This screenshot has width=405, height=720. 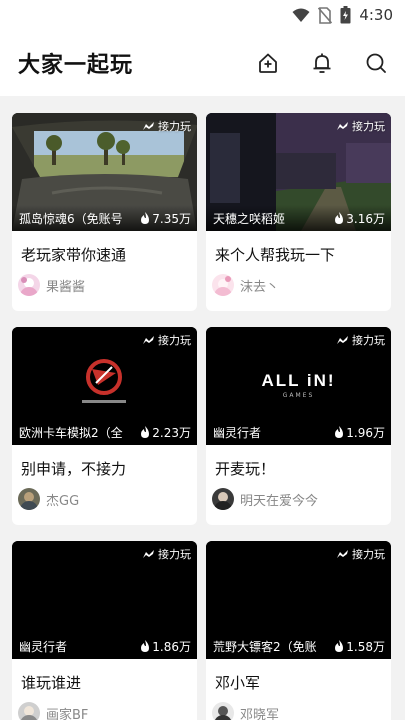 I want to click on host-name: 画家BF, so click(x=67, y=713).